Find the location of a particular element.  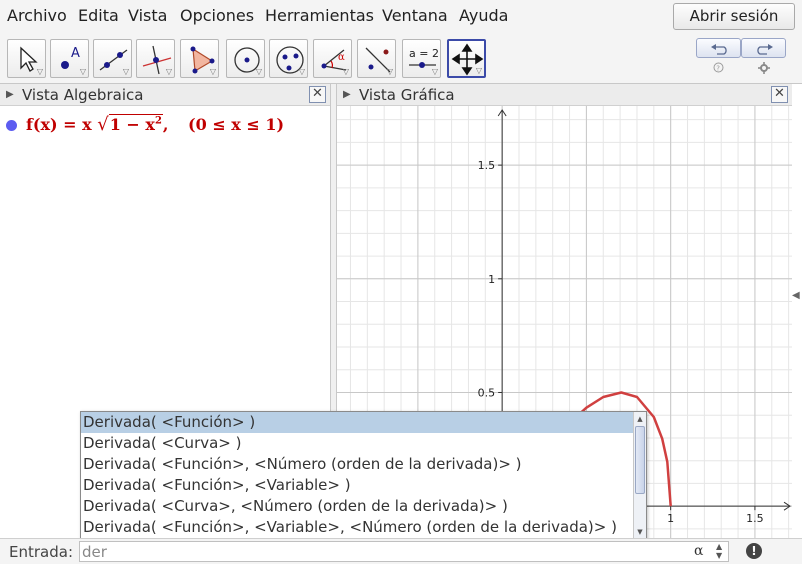

autocomplete-item: Derivada( <Curva> ) is located at coordinates (357, 443).